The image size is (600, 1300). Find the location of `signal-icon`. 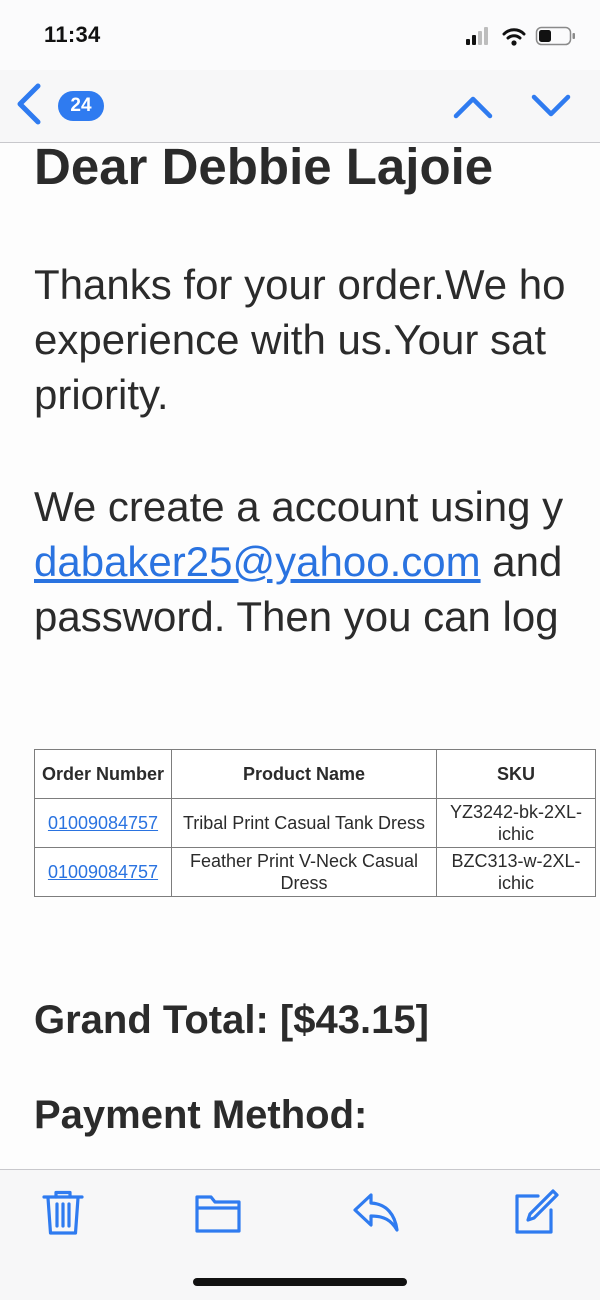

signal-icon is located at coordinates (477, 36).